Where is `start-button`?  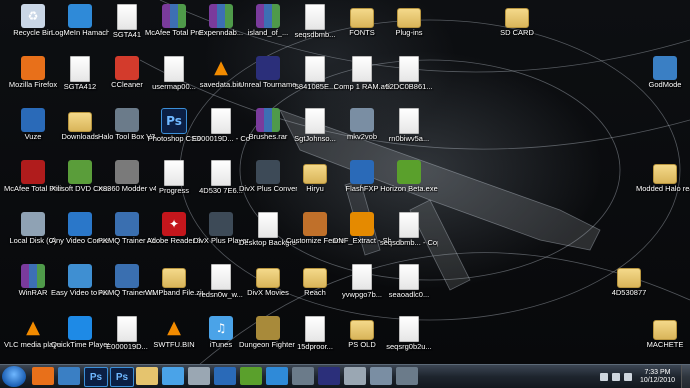
start-button is located at coordinates (14, 376).